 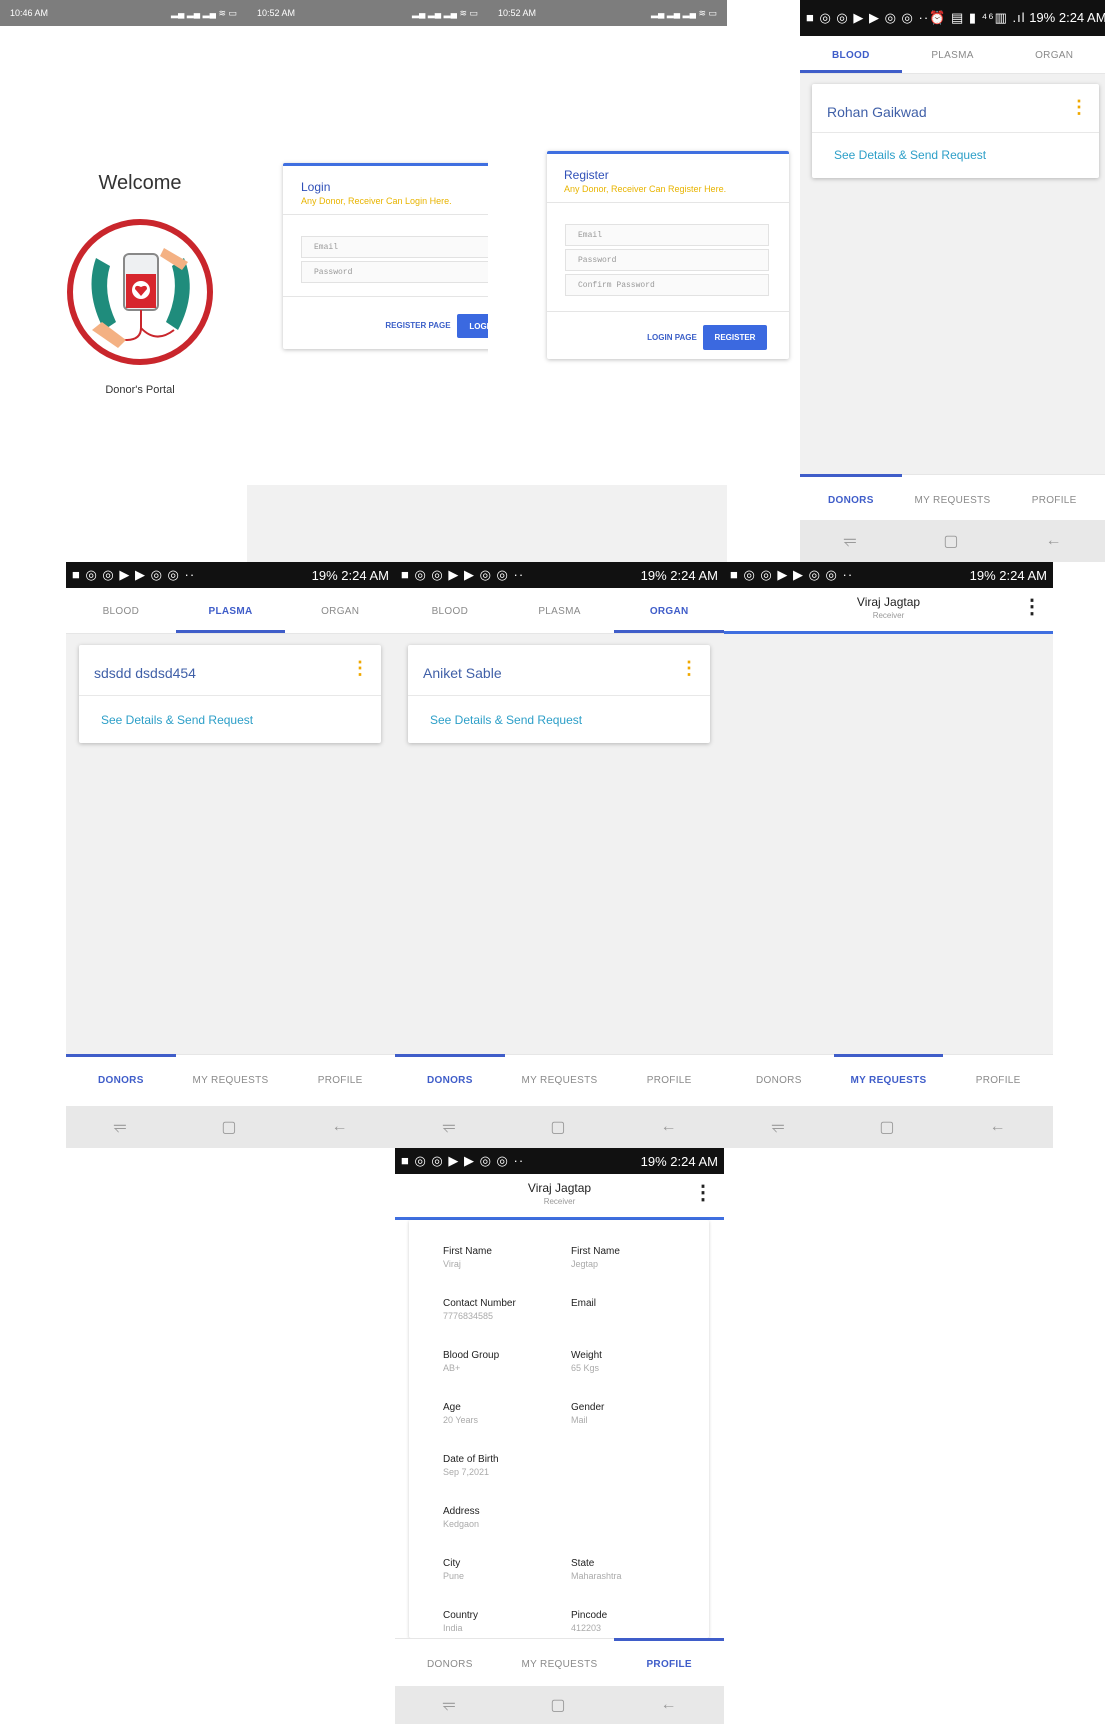 What do you see at coordinates (507, 1532) in the screenshot?
I see `profile-field: Address Kedgaon` at bounding box center [507, 1532].